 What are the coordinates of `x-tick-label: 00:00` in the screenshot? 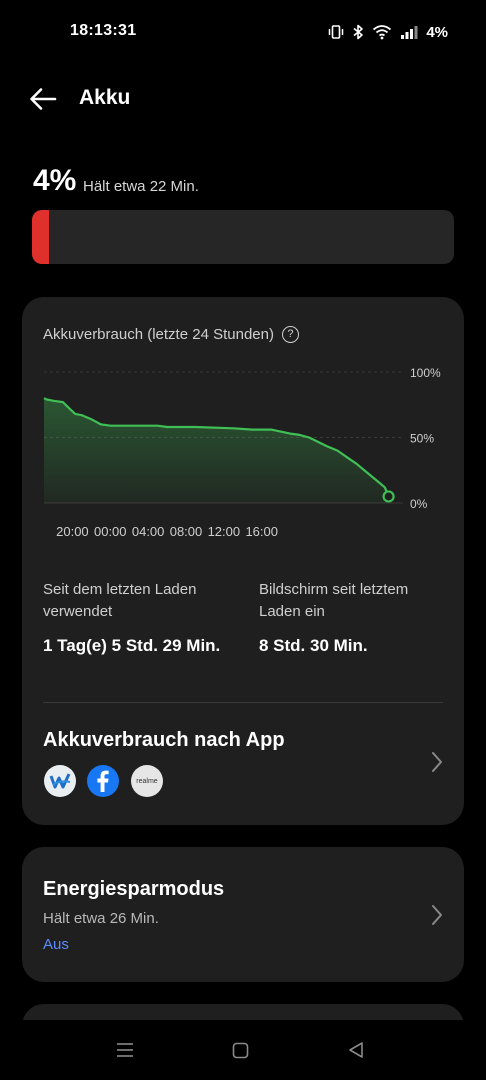 It's located at (110, 531).